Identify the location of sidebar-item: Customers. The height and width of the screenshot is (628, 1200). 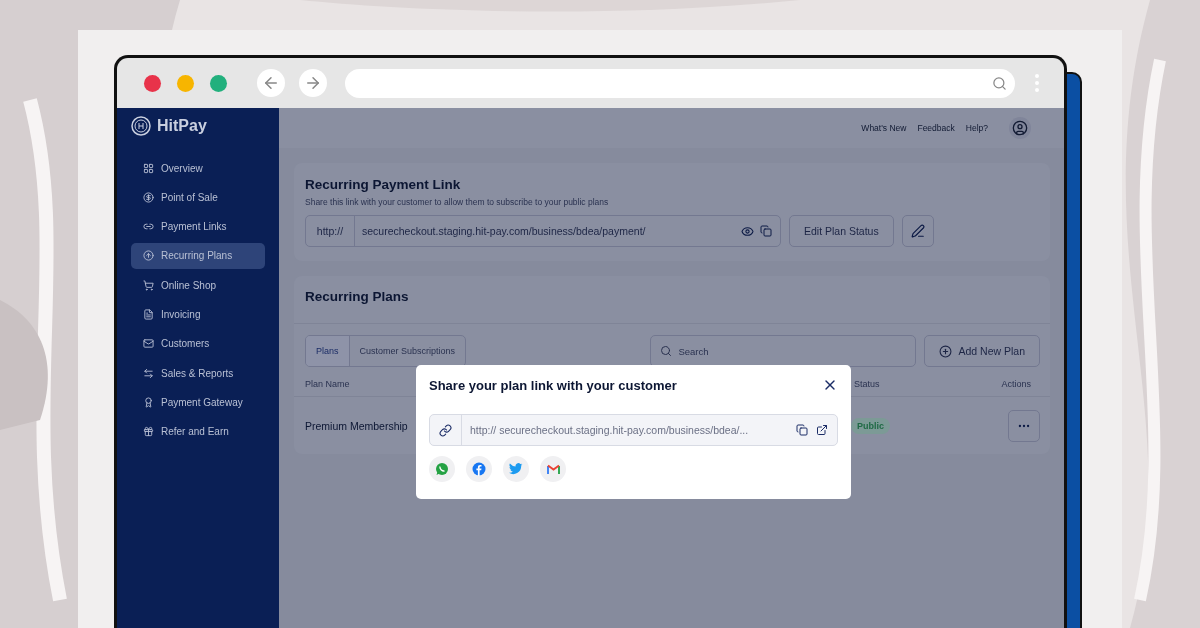
(198, 343).